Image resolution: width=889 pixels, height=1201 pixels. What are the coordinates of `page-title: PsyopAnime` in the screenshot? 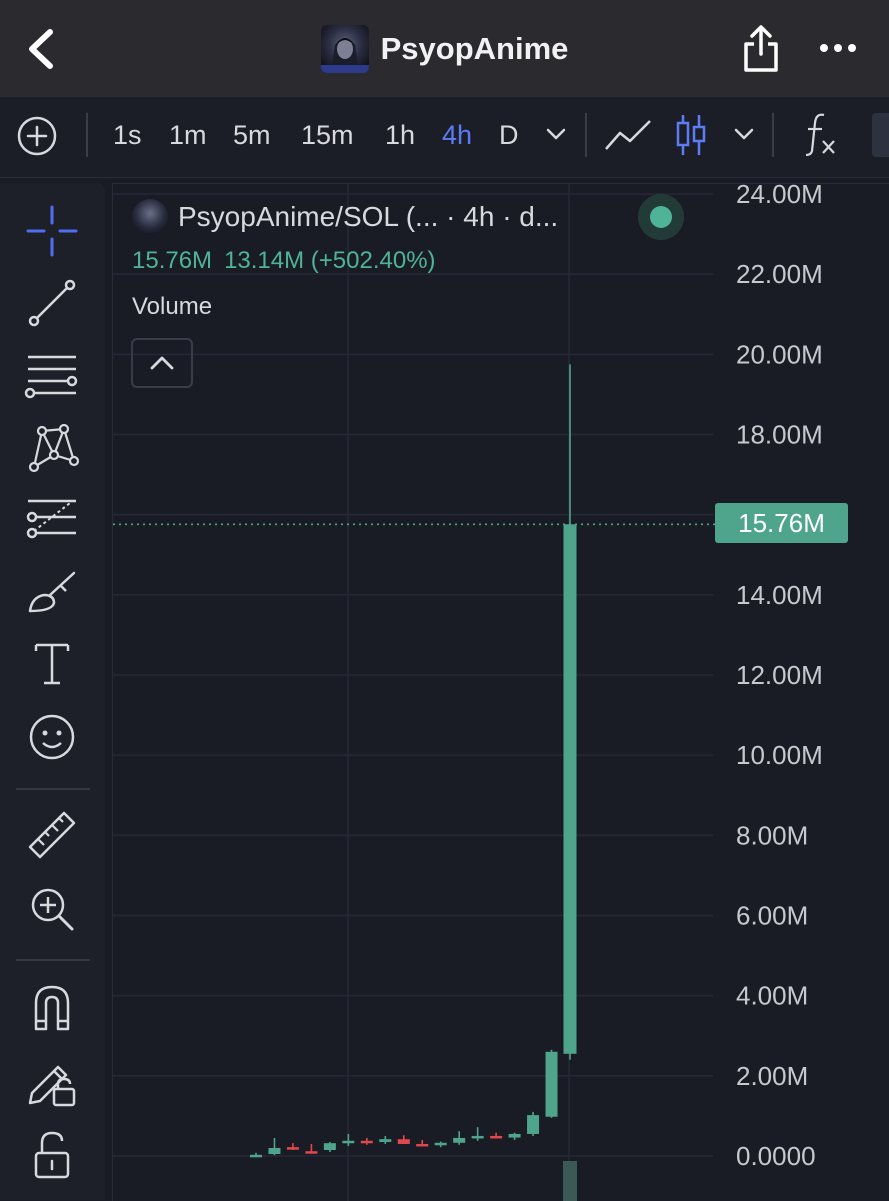 It's located at (474, 48).